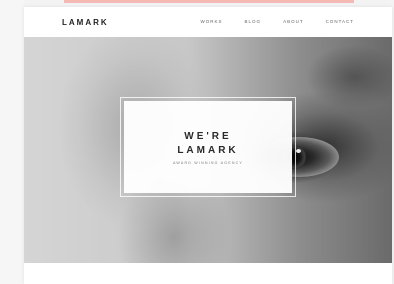 This screenshot has height=284, width=394. What do you see at coordinates (12, 142) in the screenshot?
I see `left-margin` at bounding box center [12, 142].